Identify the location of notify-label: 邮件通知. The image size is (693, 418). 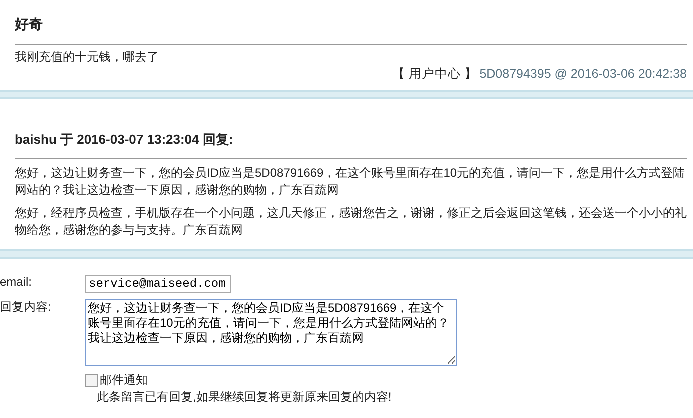
(124, 380).